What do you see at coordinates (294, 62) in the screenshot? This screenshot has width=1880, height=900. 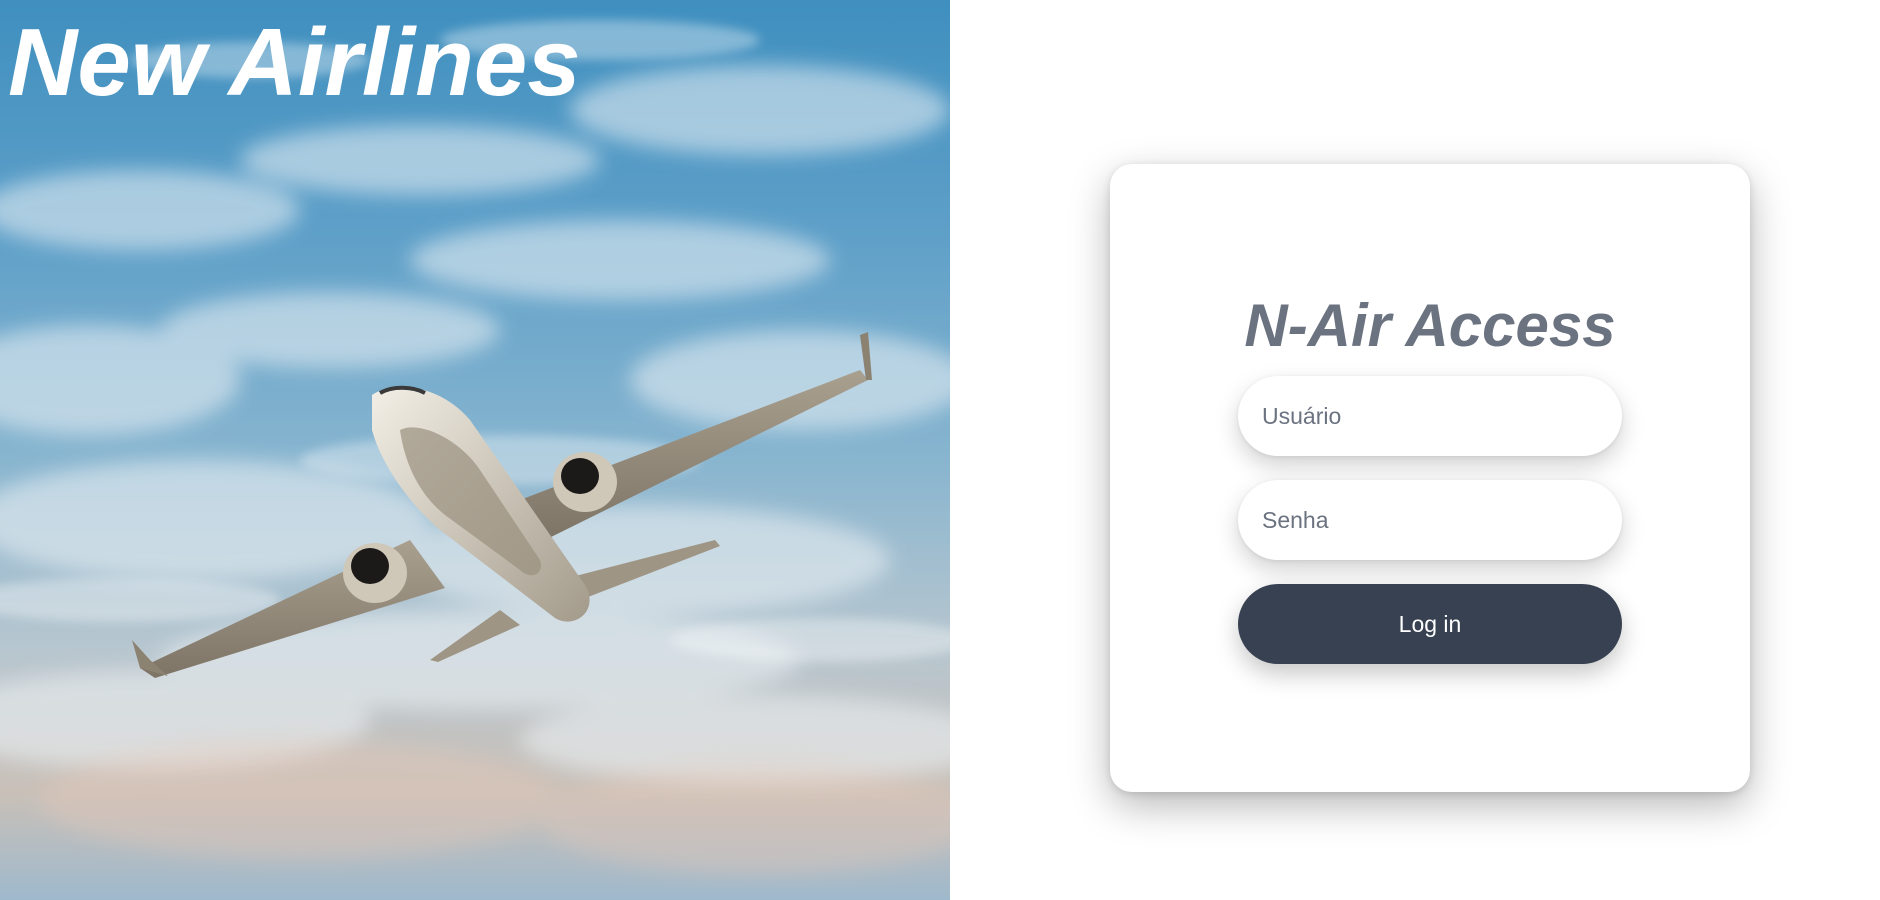 I see `brand-title: New Airlines` at bounding box center [294, 62].